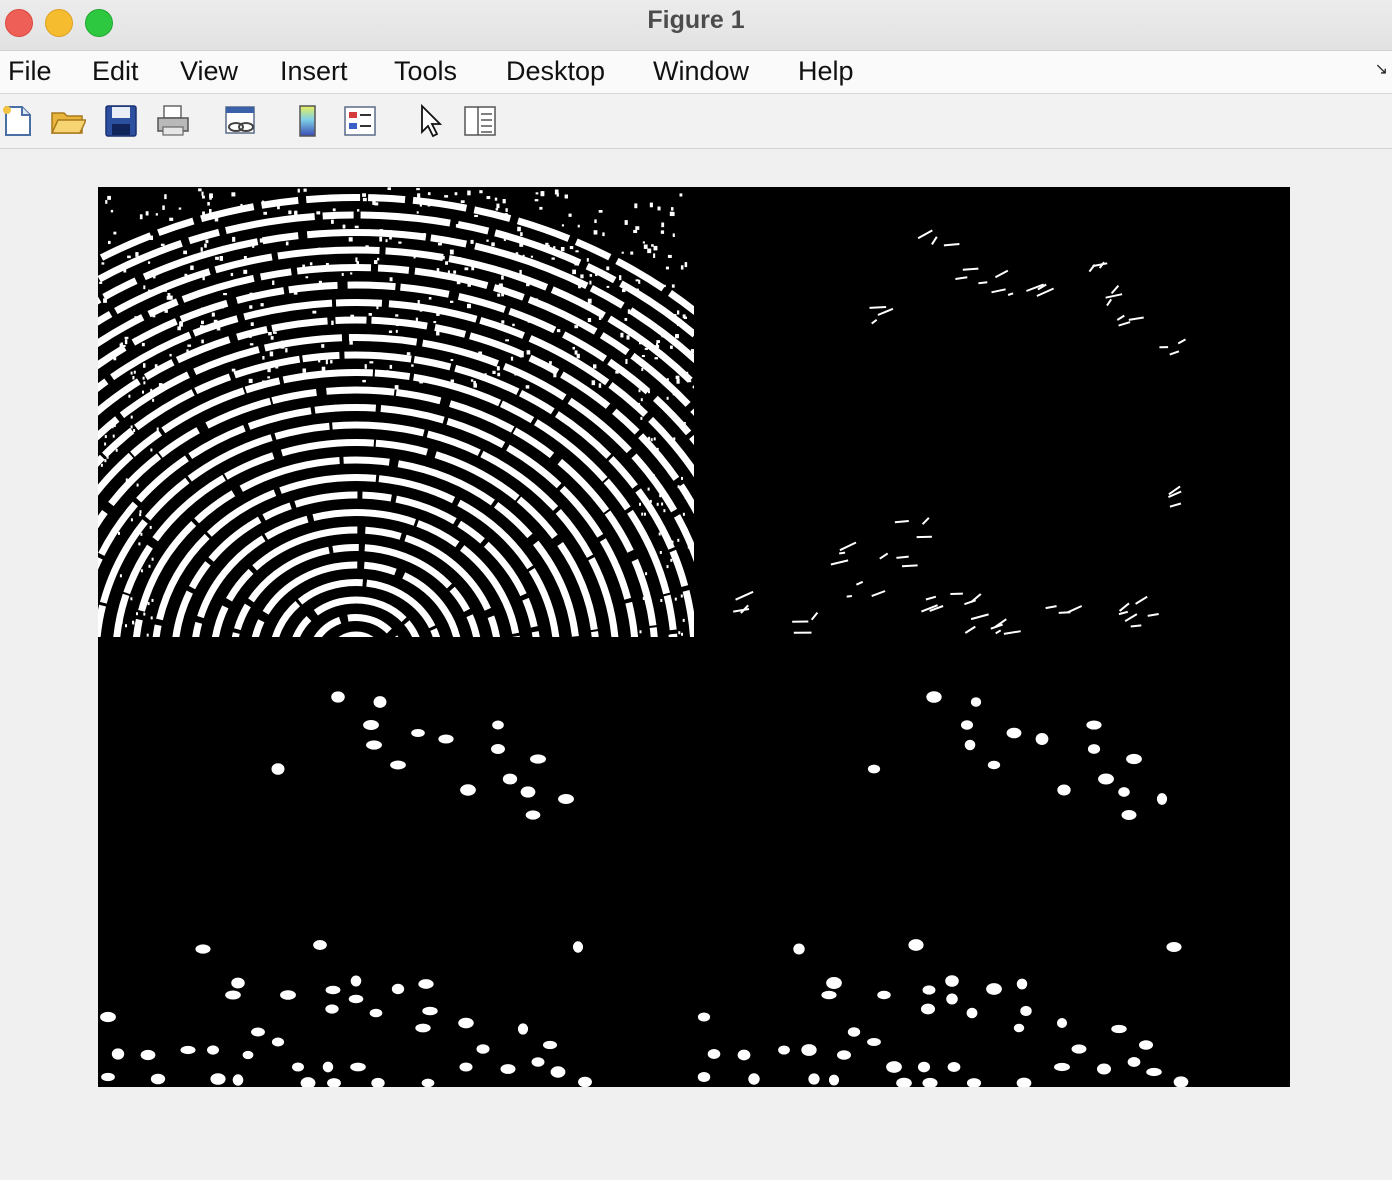 The width and height of the screenshot is (1392, 1180). What do you see at coordinates (480, 121) in the screenshot?
I see `property-inspector-icon` at bounding box center [480, 121].